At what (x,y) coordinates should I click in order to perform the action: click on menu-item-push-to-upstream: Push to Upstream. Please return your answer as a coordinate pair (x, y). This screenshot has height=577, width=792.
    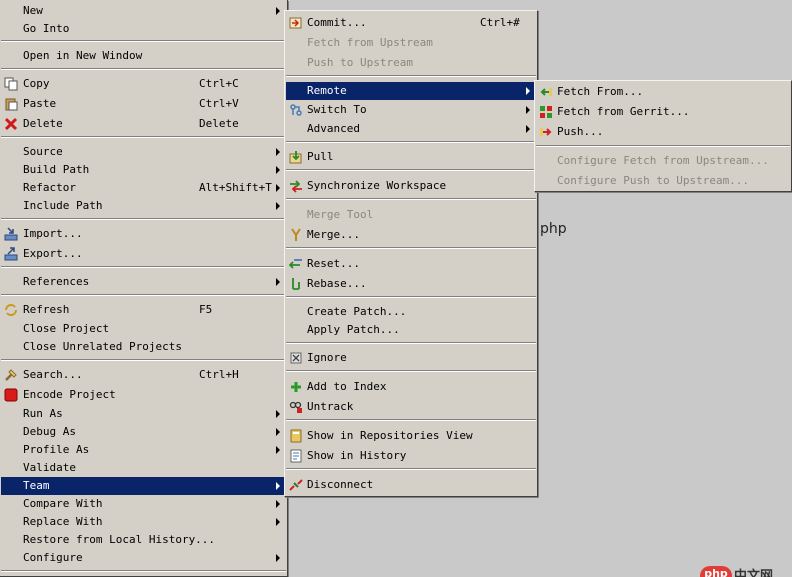
    Looking at the image, I should click on (411, 63).